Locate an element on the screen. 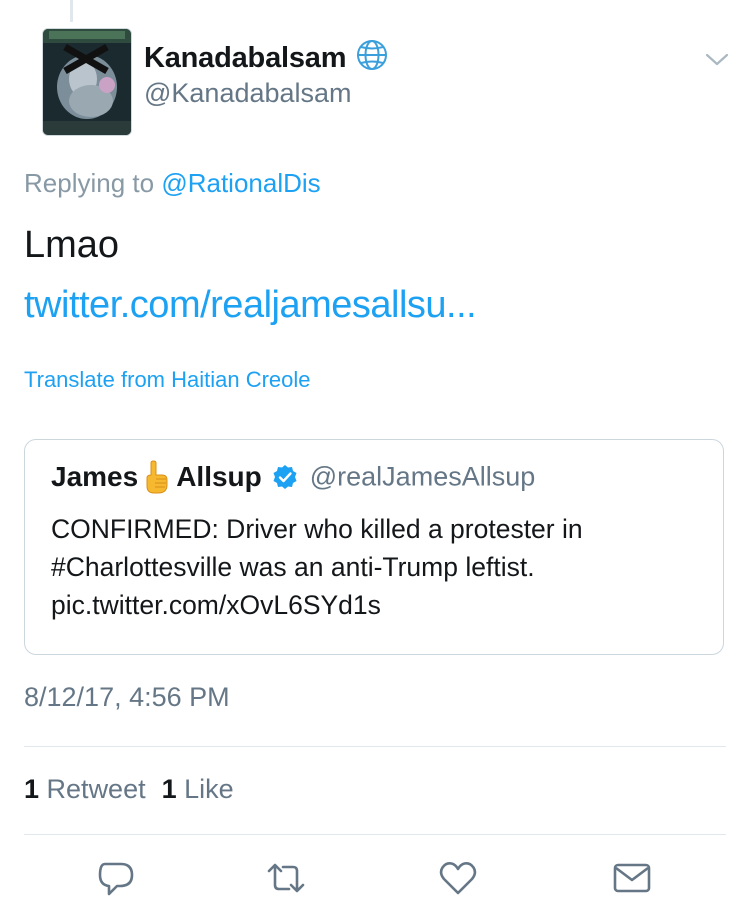 Image resolution: width=750 pixels, height=914 pixels. reply-icon is located at coordinates (116, 878).